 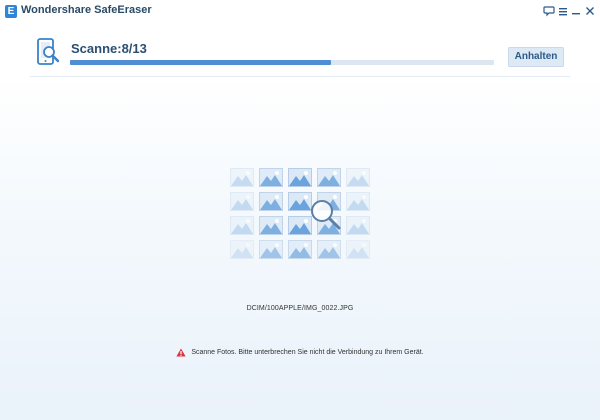 I want to click on scan-progress-bar, so click(x=282, y=62).